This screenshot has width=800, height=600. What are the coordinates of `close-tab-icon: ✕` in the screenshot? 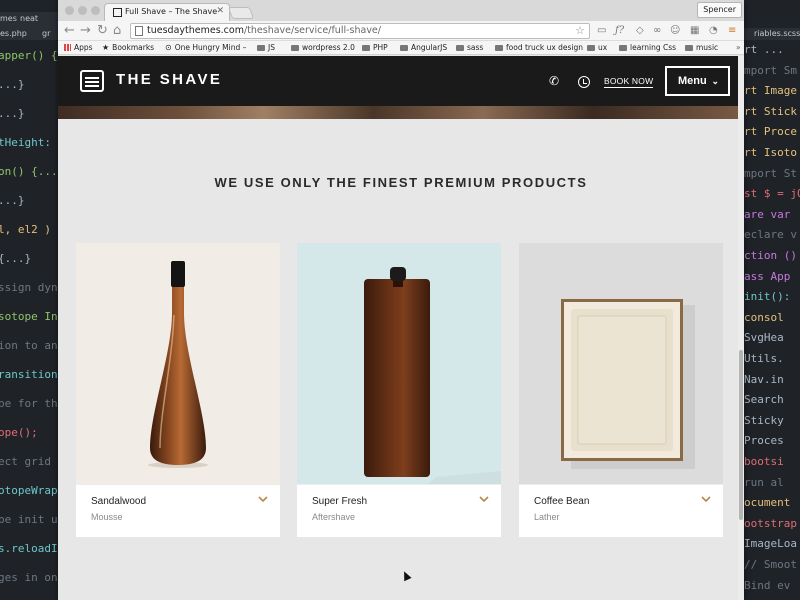 It's located at (220, 11).